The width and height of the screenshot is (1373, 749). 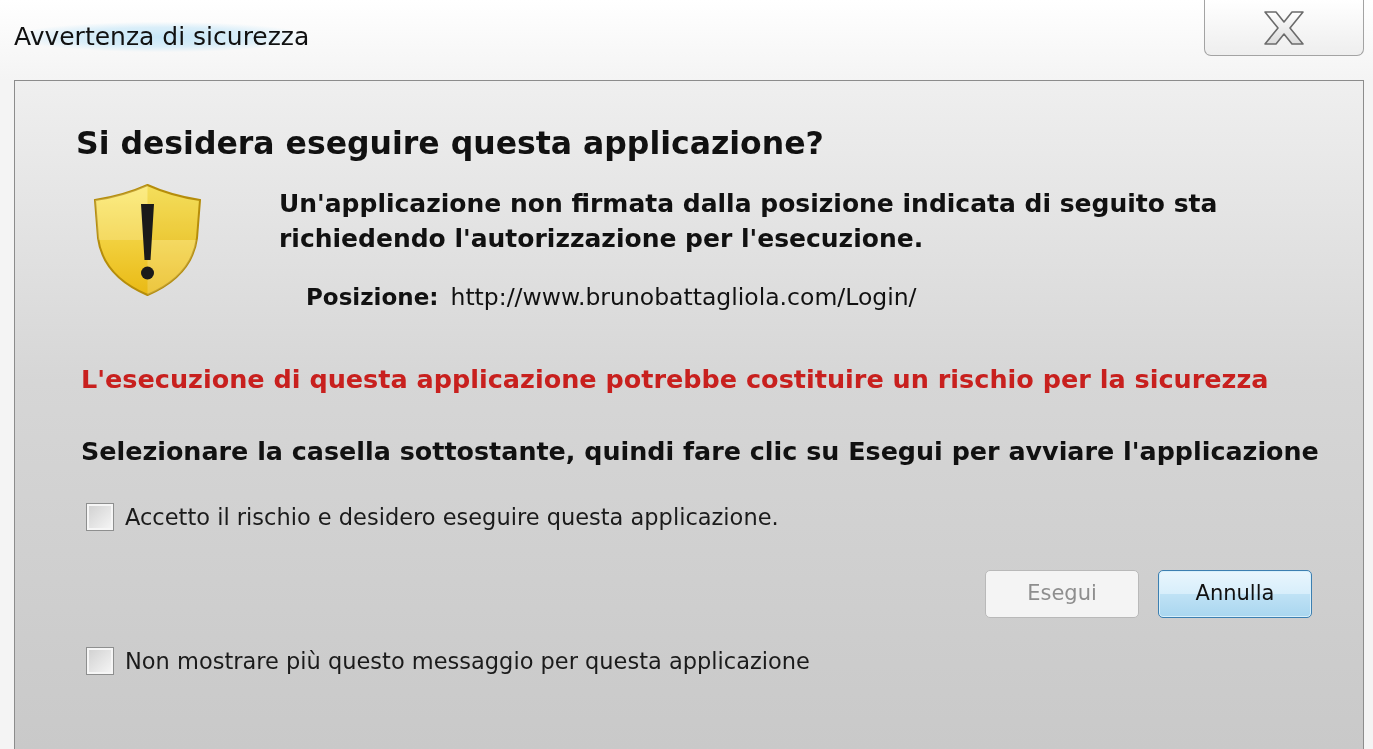 I want to click on dialog-button: Annulla, so click(x=1235, y=594).